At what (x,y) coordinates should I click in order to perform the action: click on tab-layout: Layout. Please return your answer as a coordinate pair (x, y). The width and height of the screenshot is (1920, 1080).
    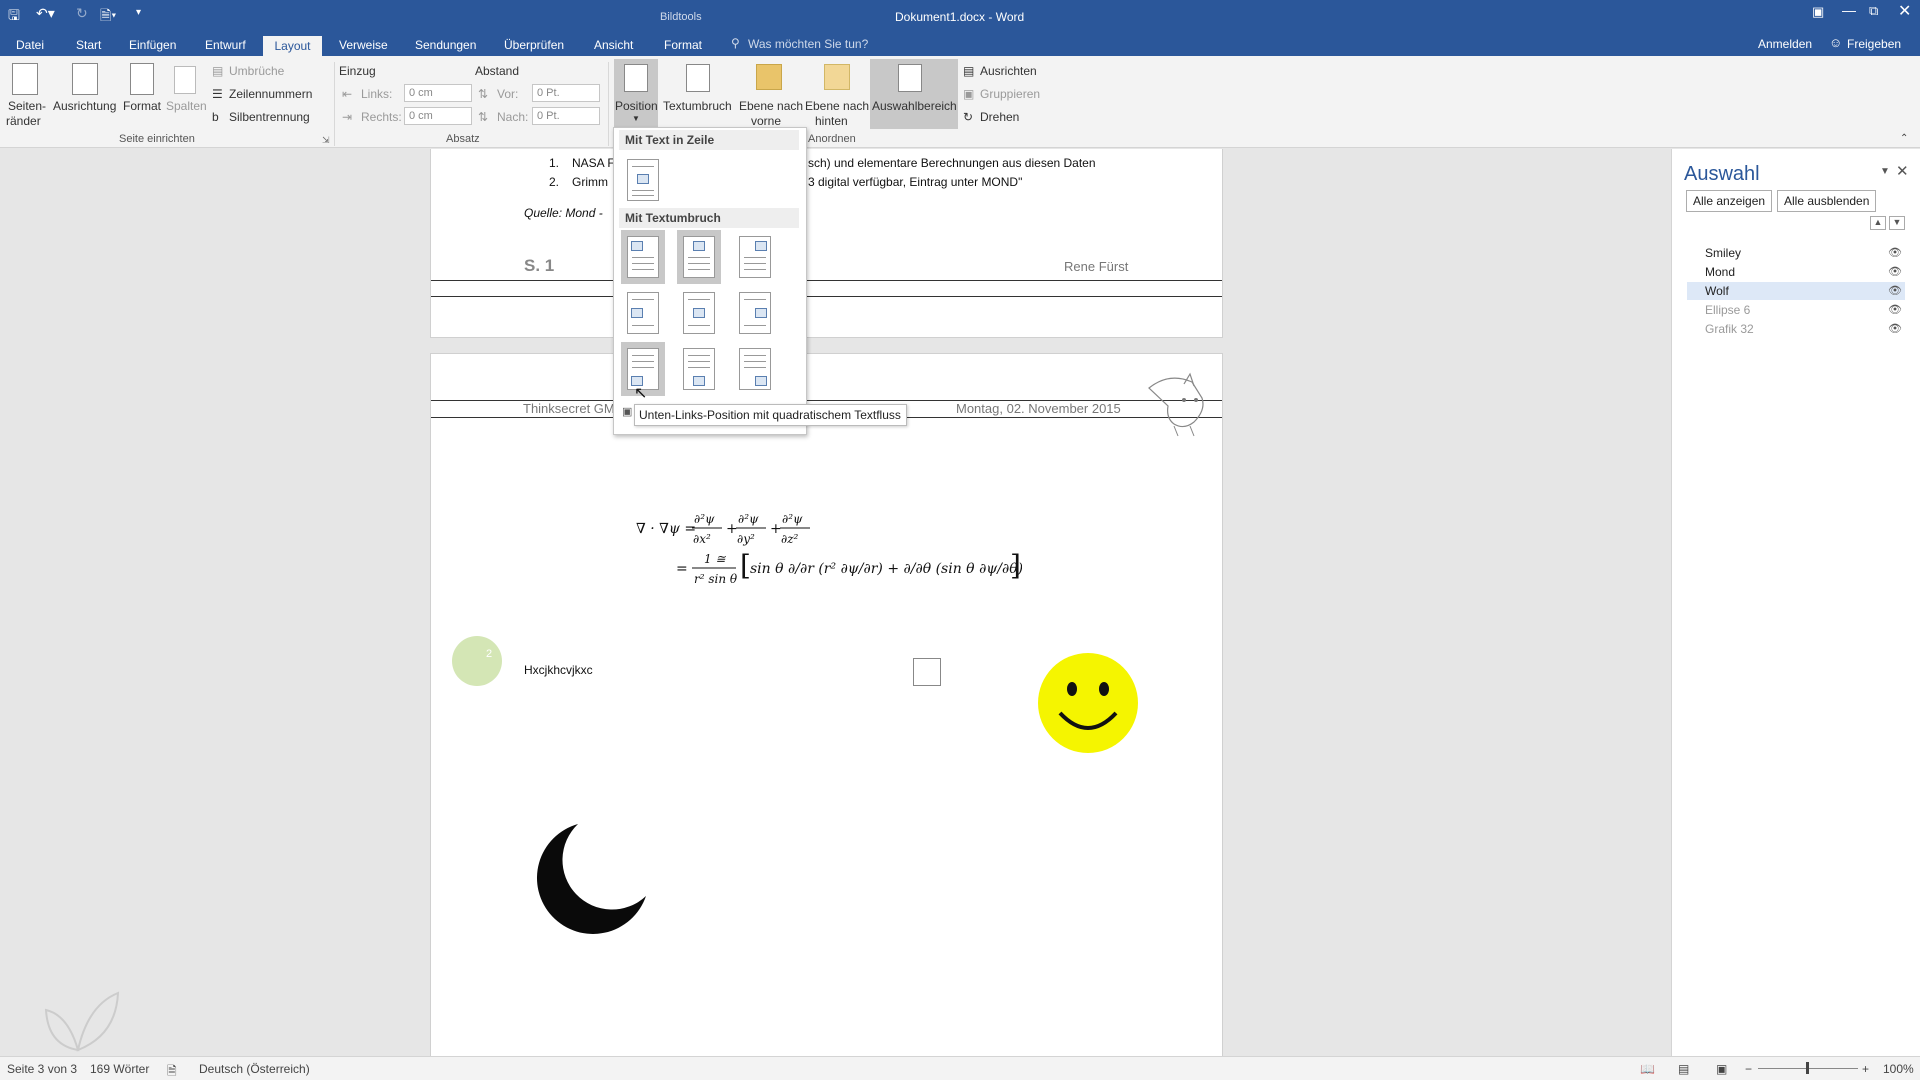
    Looking at the image, I should click on (292, 46).